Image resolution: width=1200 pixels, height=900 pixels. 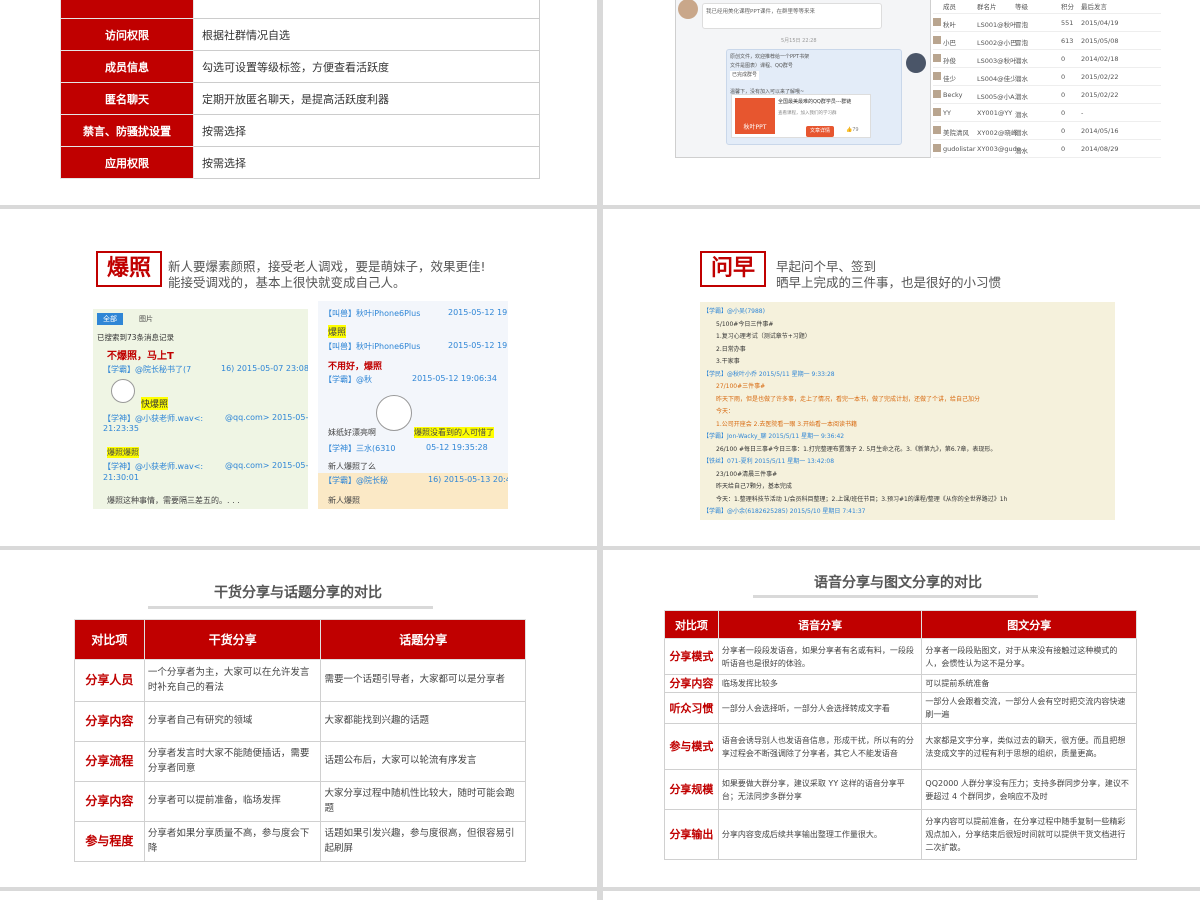 What do you see at coordinates (949, 43) in the screenshot?
I see `member-name: 小巴` at bounding box center [949, 43].